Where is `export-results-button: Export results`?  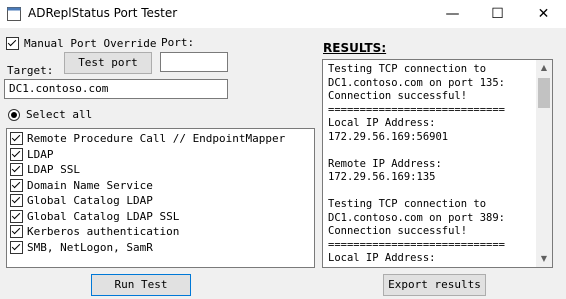 export-results-button: Export results is located at coordinates (434, 285).